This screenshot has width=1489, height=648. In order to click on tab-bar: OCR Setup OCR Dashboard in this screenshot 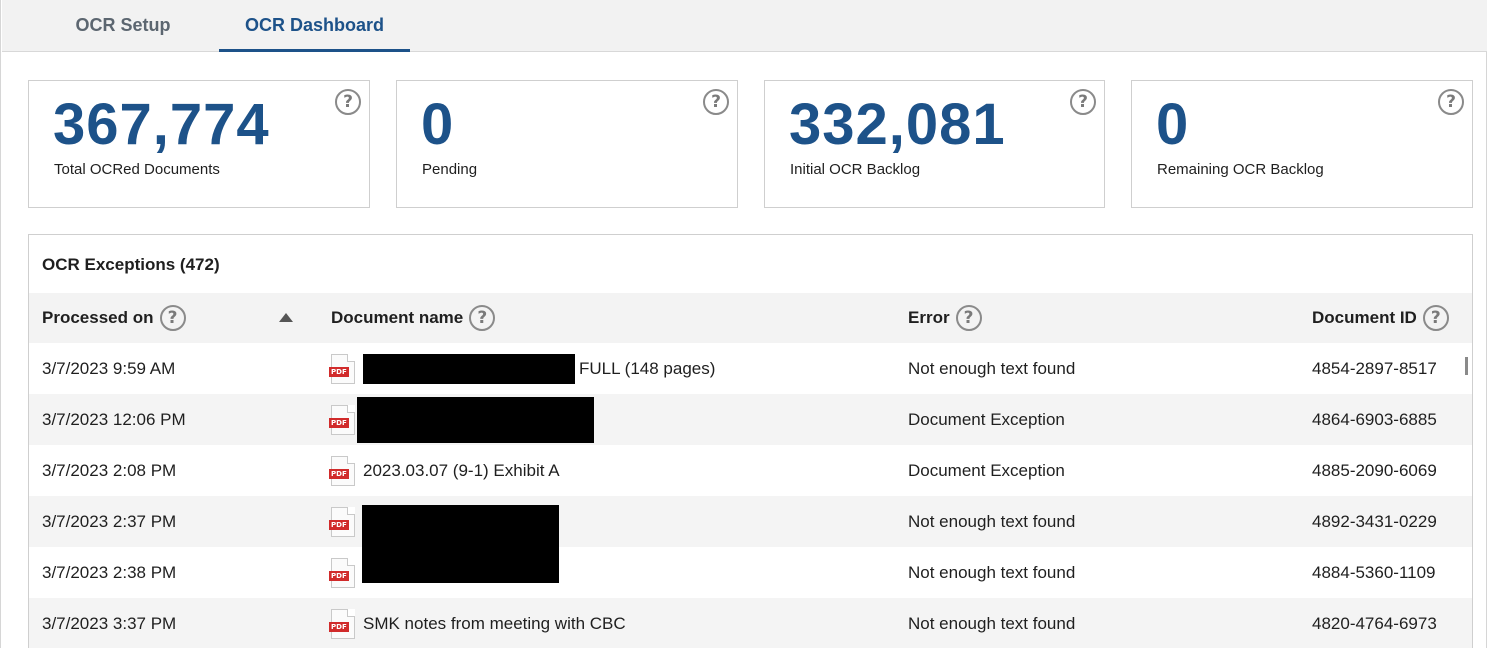, I will do `click(744, 26)`.